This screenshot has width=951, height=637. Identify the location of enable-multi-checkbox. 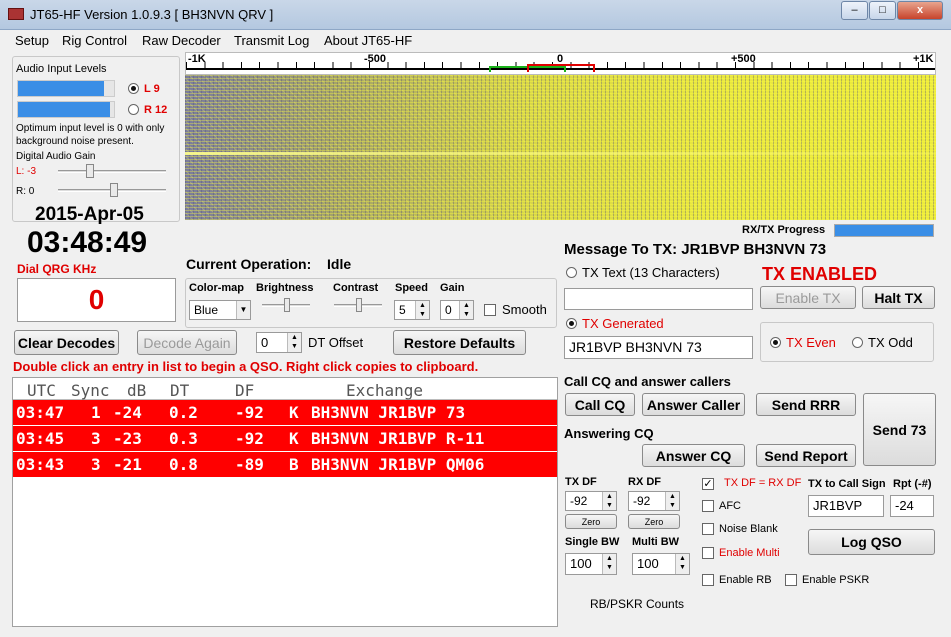
(708, 553).